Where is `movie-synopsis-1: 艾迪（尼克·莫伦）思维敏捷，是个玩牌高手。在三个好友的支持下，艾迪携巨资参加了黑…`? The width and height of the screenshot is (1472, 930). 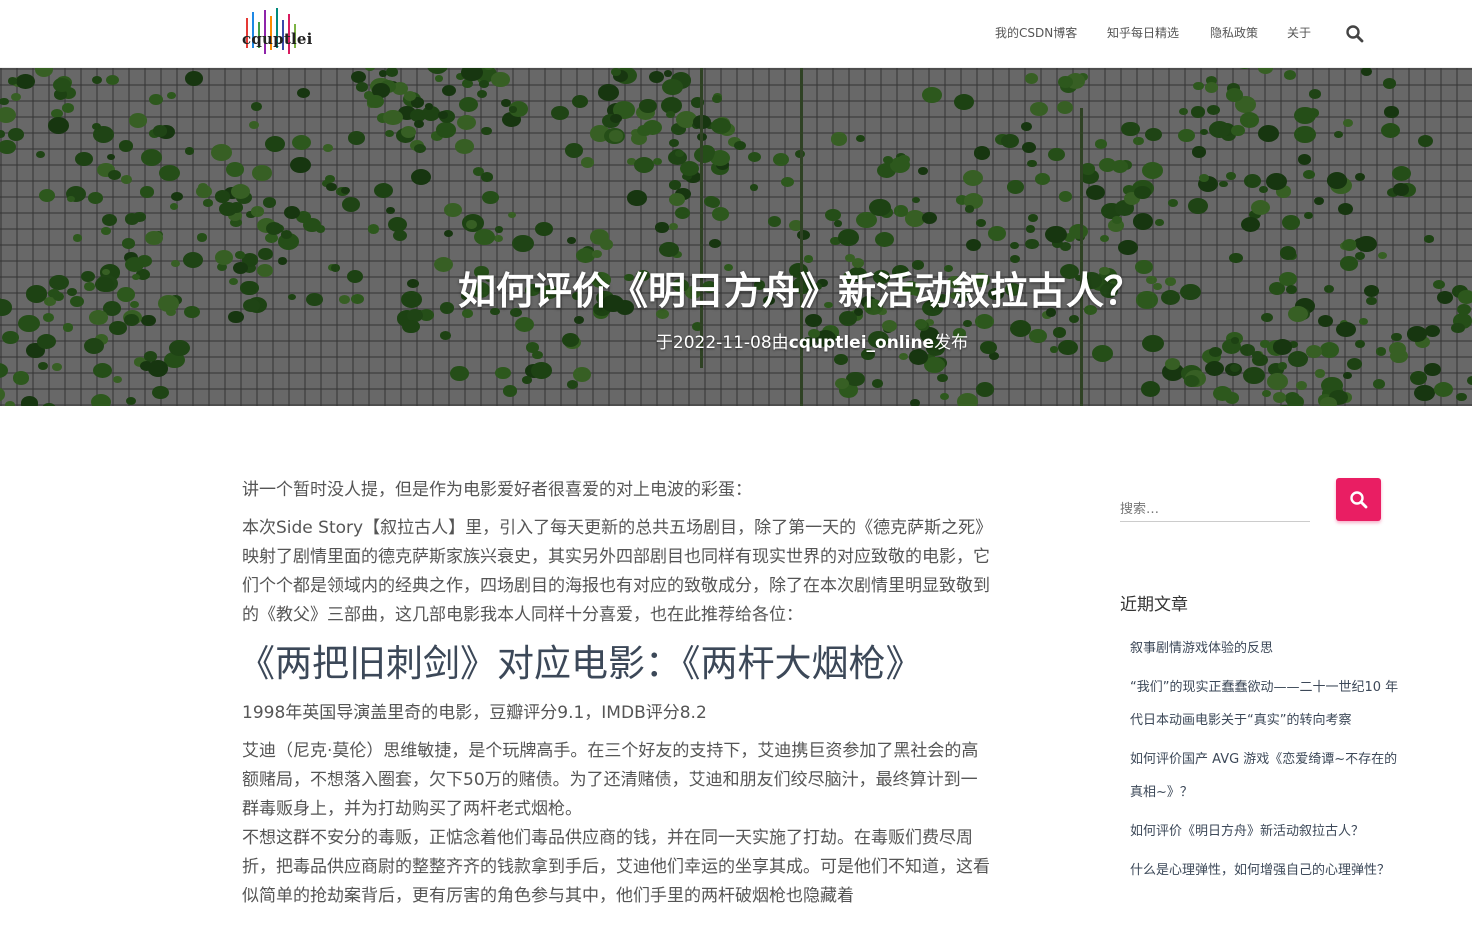 movie-synopsis-1: 艾迪（尼克·莫伦）思维敏捷，是个玩牌高手。在三个好友的支持下，艾迪携巨资参加了黑… is located at coordinates (610, 780).